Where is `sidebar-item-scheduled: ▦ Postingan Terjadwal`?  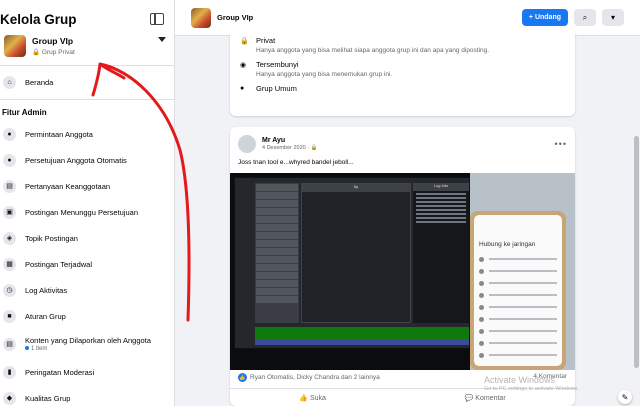
sidebar-item-scheduled: ▦ Postingan Terjadwal is located at coordinates (87, 264).